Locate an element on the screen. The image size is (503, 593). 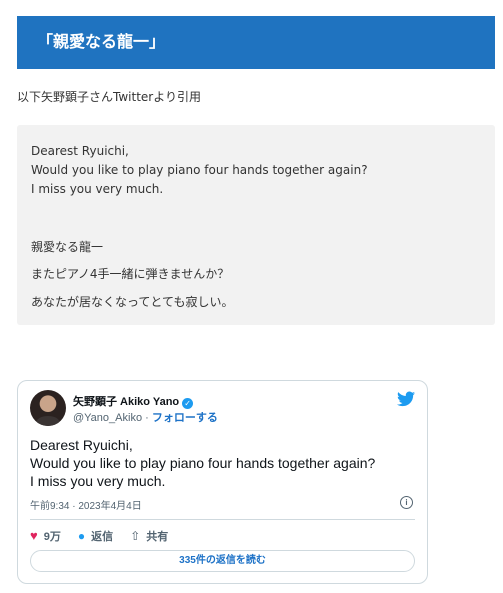
divider is located at coordinates (222, 519).